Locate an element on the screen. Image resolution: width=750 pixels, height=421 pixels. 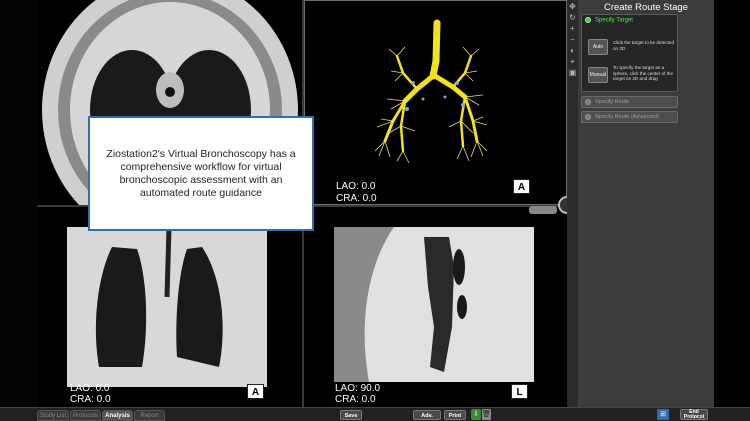
export-icon: ⇩ is located at coordinates (476, 414).